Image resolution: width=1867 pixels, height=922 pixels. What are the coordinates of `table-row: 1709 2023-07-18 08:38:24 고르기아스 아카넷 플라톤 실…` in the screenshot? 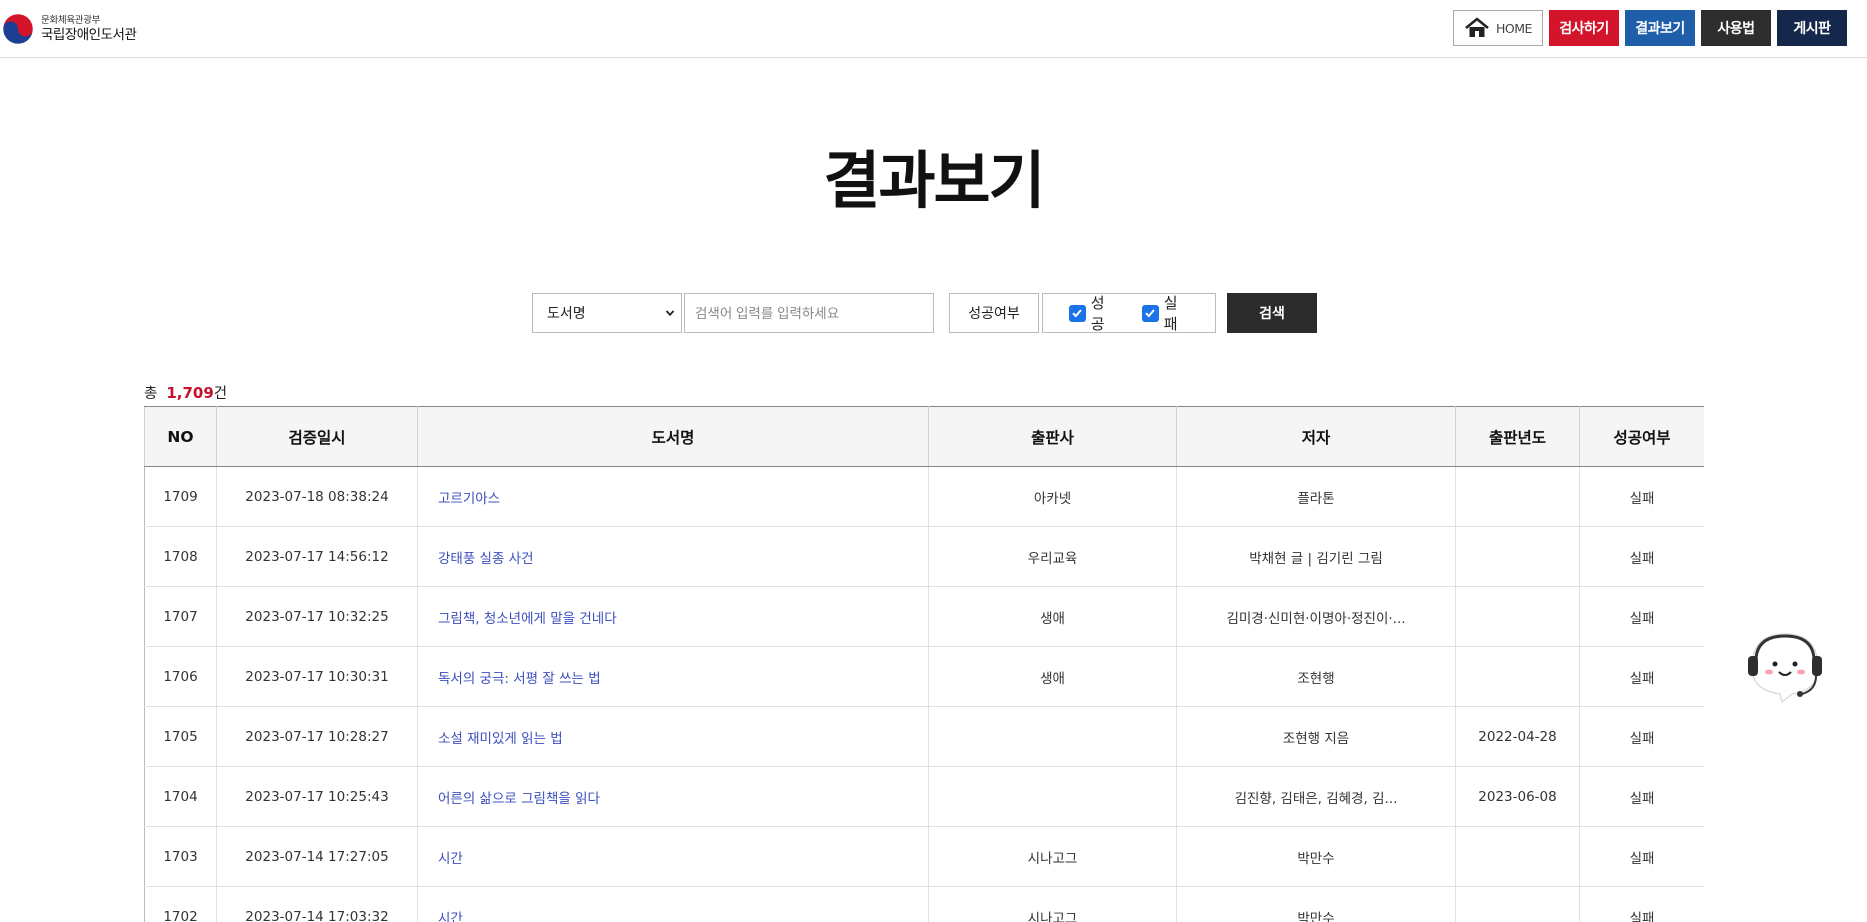 It's located at (924, 496).